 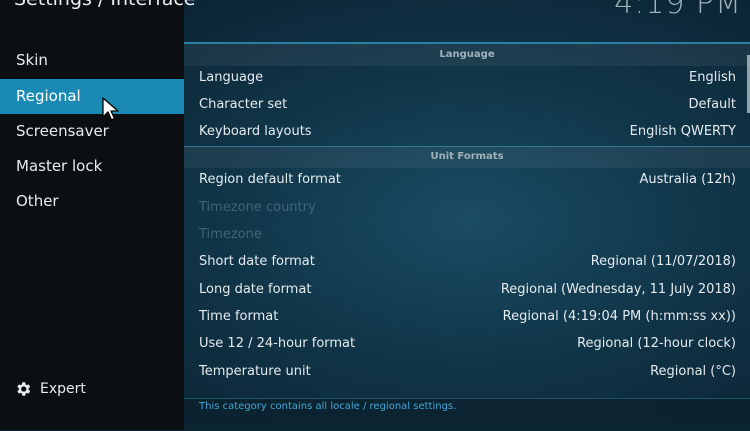 What do you see at coordinates (467, 207) in the screenshot?
I see `setting-timezone-country: Timezone country` at bounding box center [467, 207].